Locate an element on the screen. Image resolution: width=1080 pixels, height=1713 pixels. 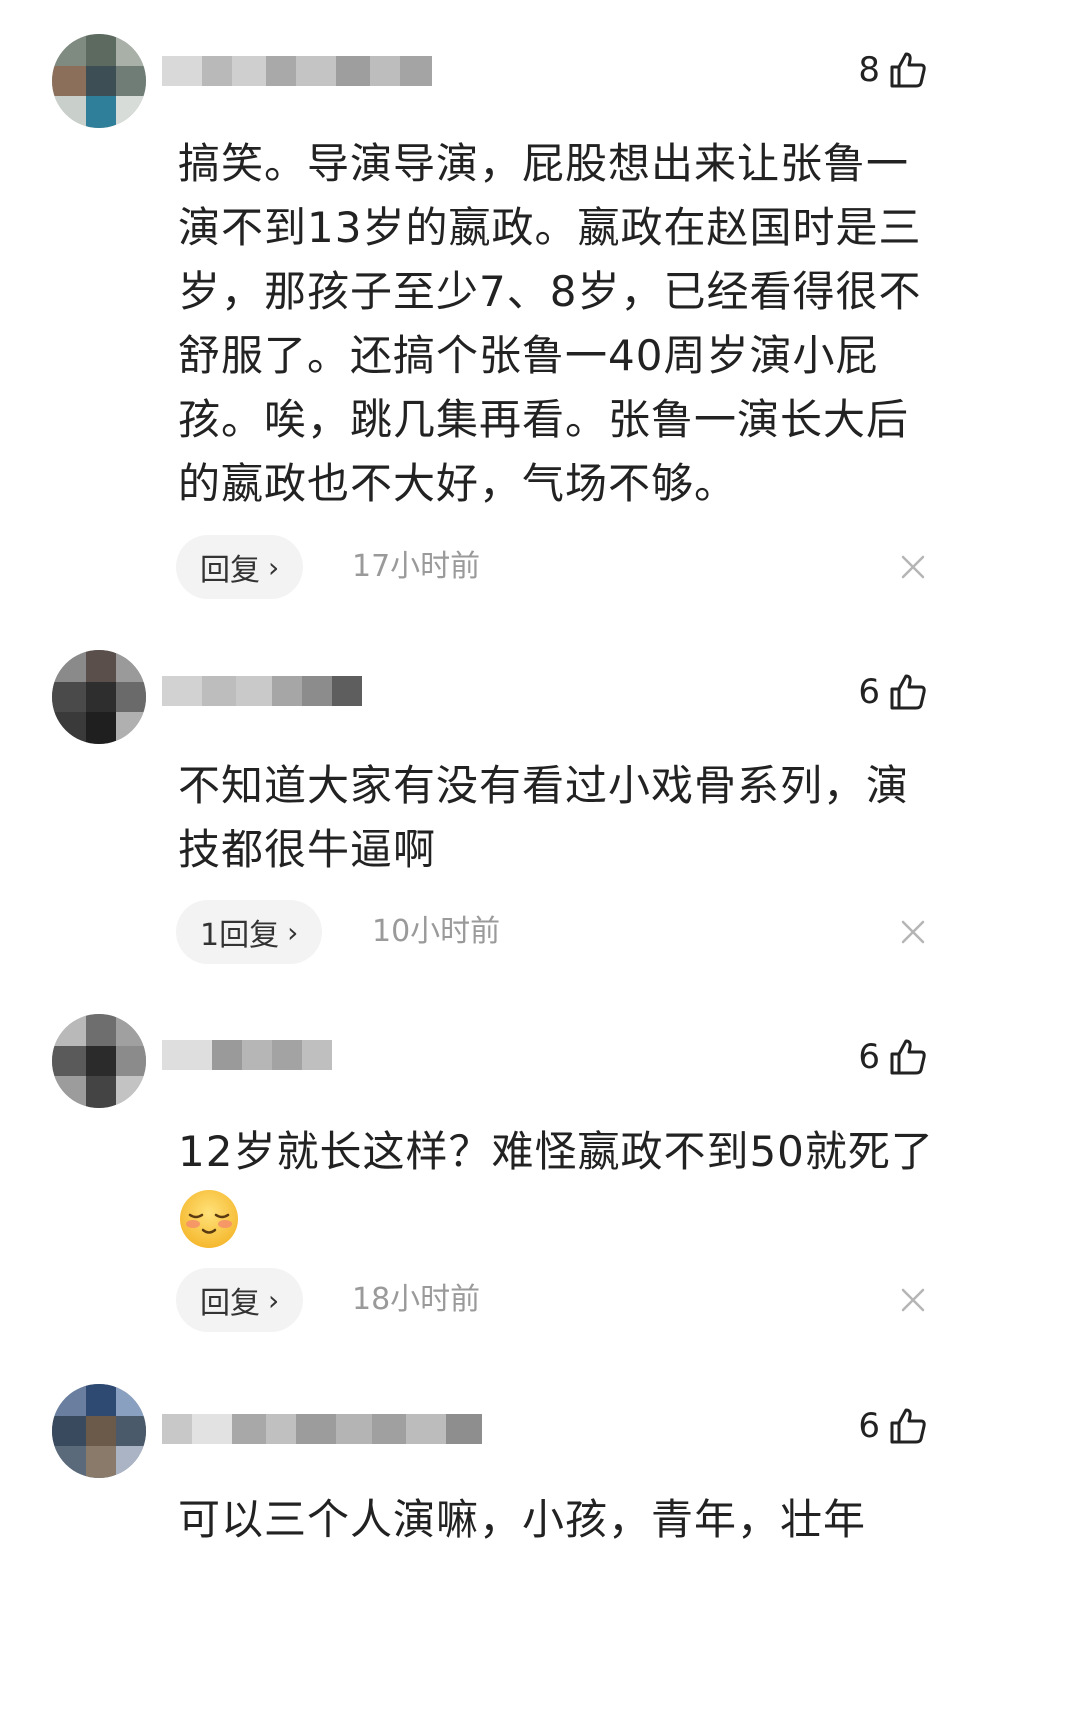
like-count: 8 is located at coordinates (869, 70).